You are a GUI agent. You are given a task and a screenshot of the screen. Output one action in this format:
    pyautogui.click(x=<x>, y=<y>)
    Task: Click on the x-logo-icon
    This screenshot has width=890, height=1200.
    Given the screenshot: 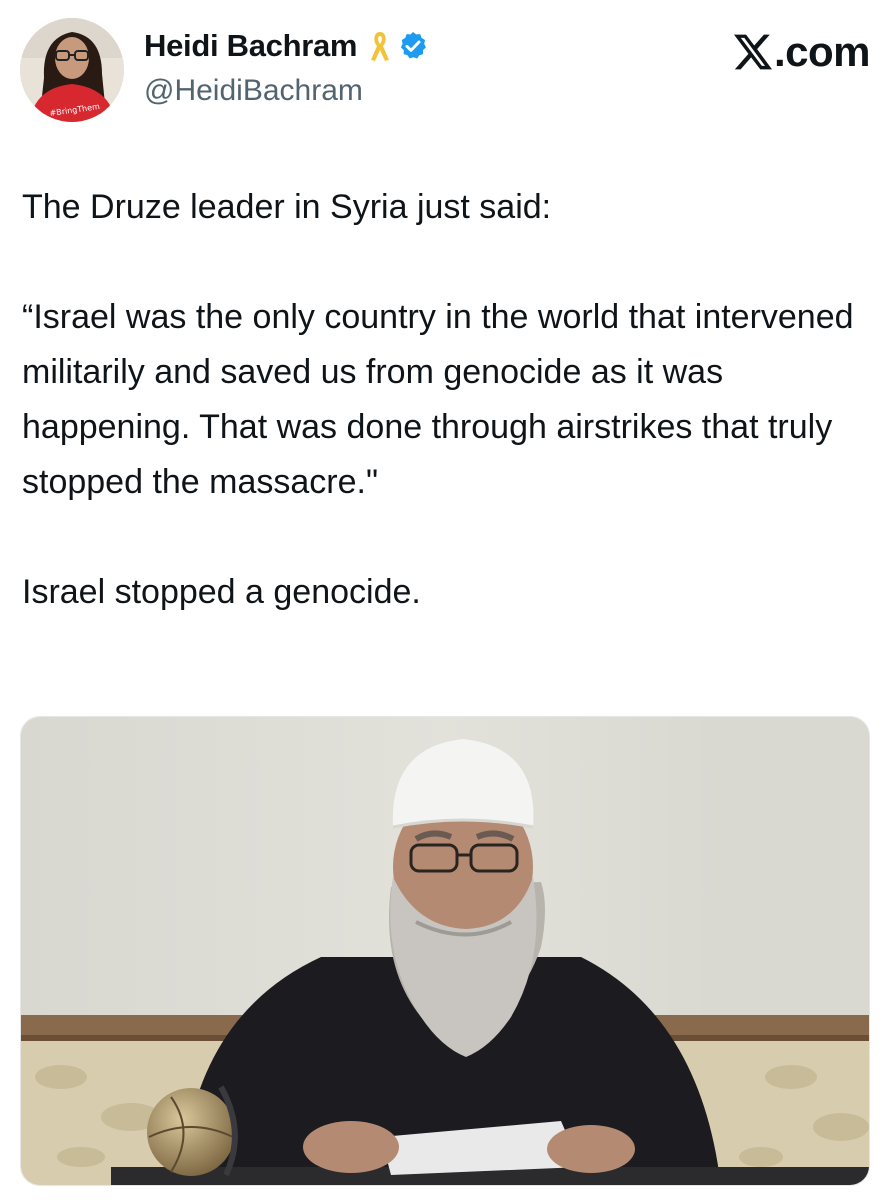 What is the action you would take?
    pyautogui.click(x=752, y=52)
    